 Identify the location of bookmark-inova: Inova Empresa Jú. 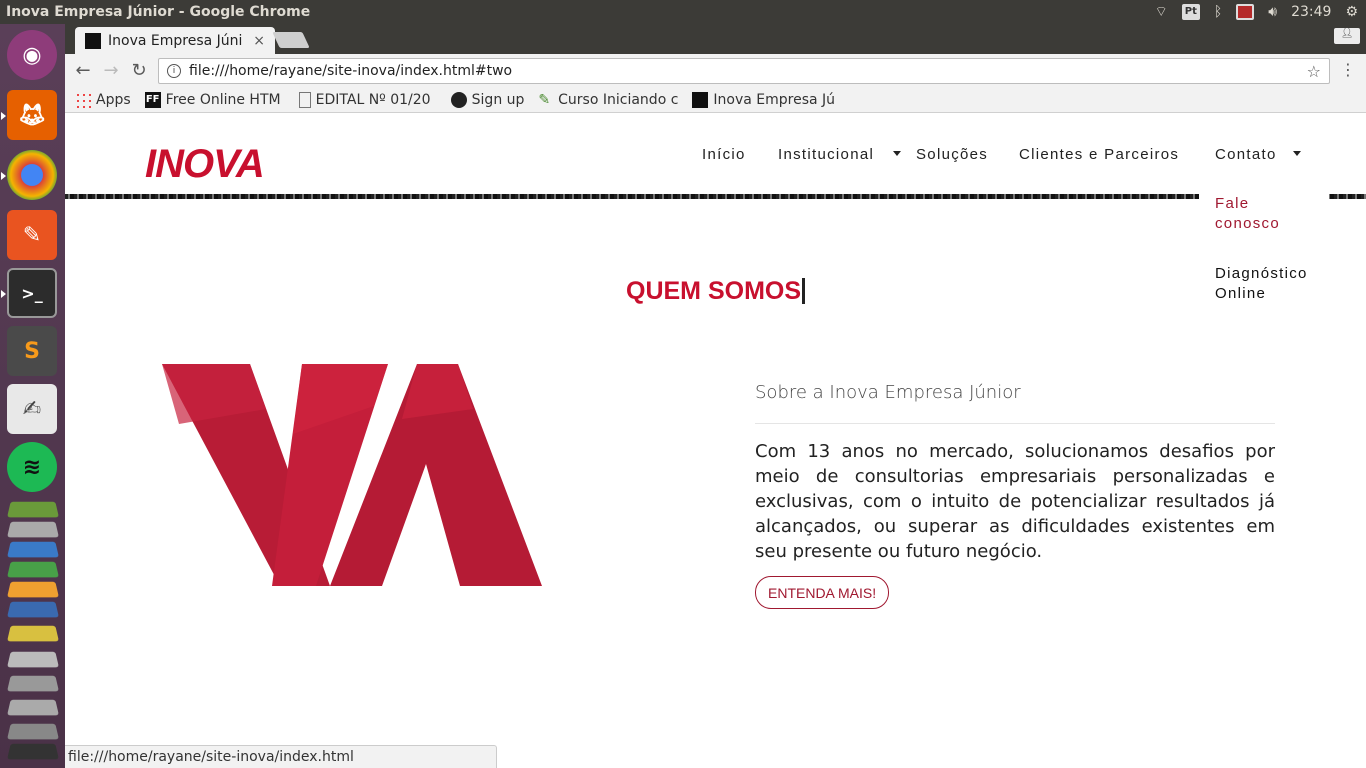
(764, 99).